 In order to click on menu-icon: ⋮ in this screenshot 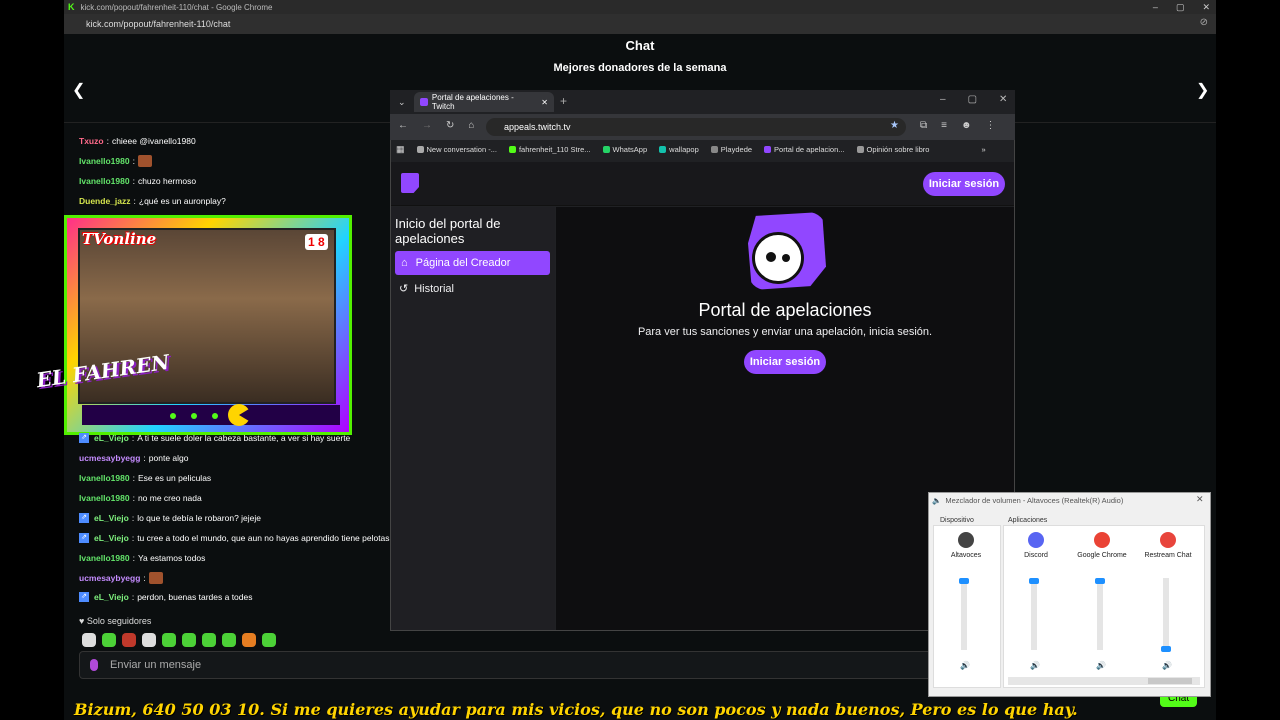, I will do `click(991, 125)`.